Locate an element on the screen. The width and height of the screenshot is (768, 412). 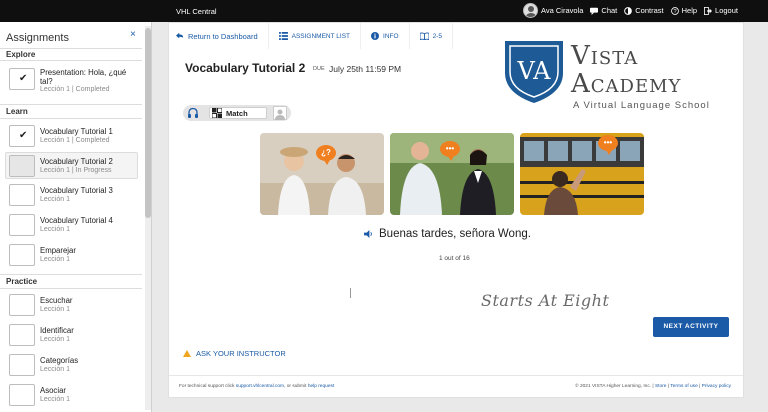
vocab-image-2: ••• is located at coordinates (452, 174).